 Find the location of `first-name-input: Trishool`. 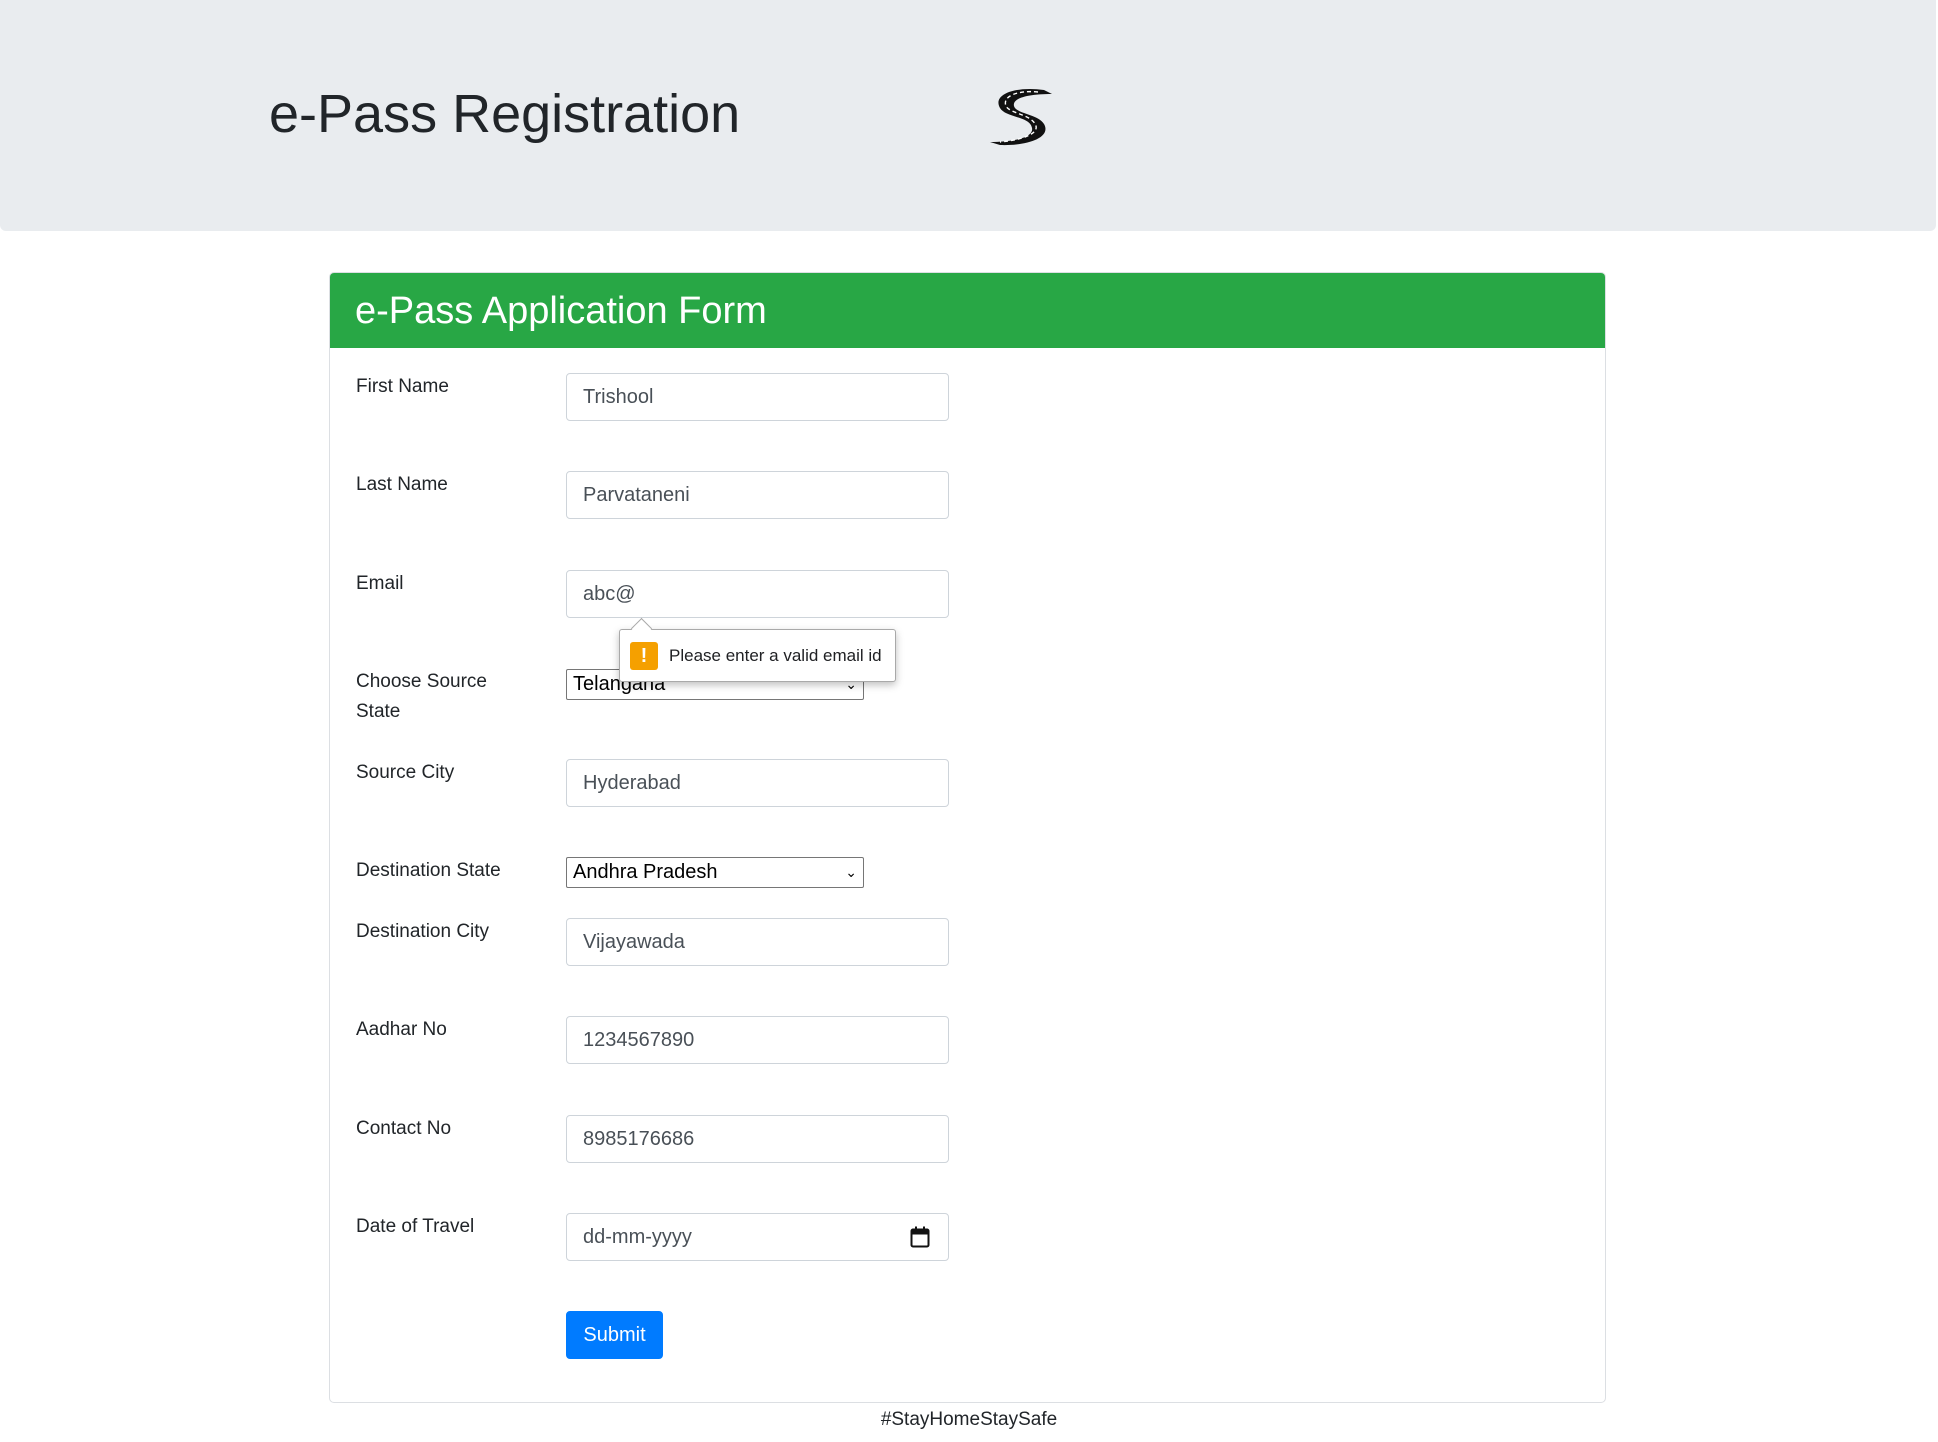

first-name-input: Trishool is located at coordinates (757, 397).